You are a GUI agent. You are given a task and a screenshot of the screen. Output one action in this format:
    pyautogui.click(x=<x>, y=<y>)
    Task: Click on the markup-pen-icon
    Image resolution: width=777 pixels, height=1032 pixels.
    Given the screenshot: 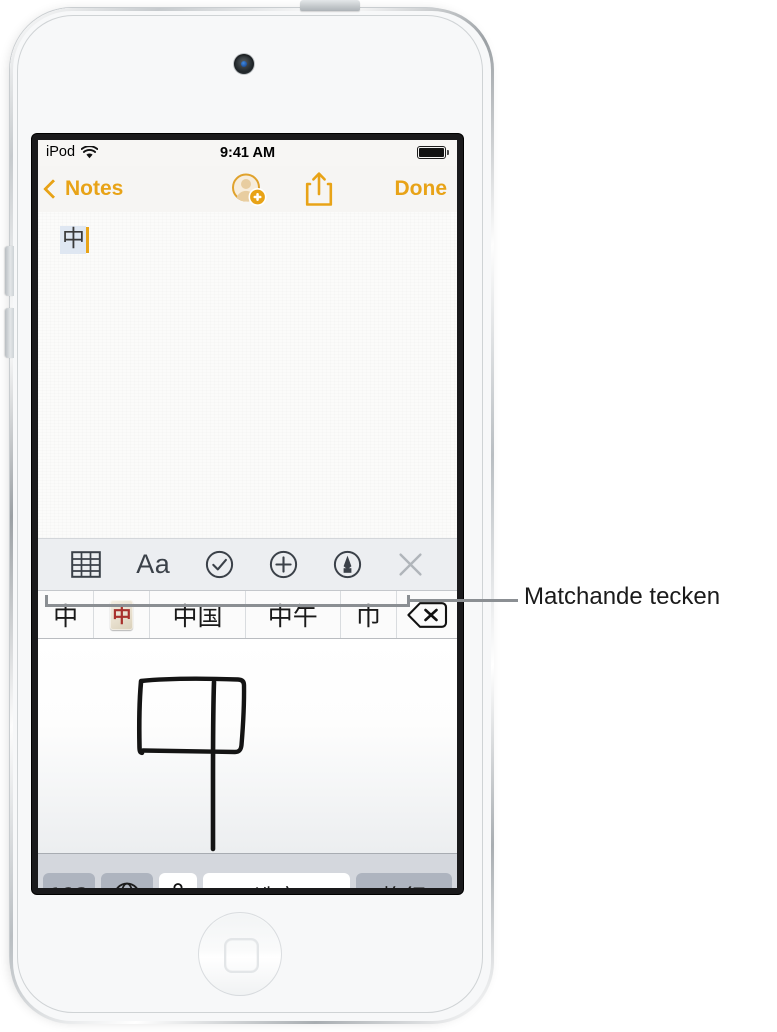 What is the action you would take?
    pyautogui.click(x=347, y=564)
    